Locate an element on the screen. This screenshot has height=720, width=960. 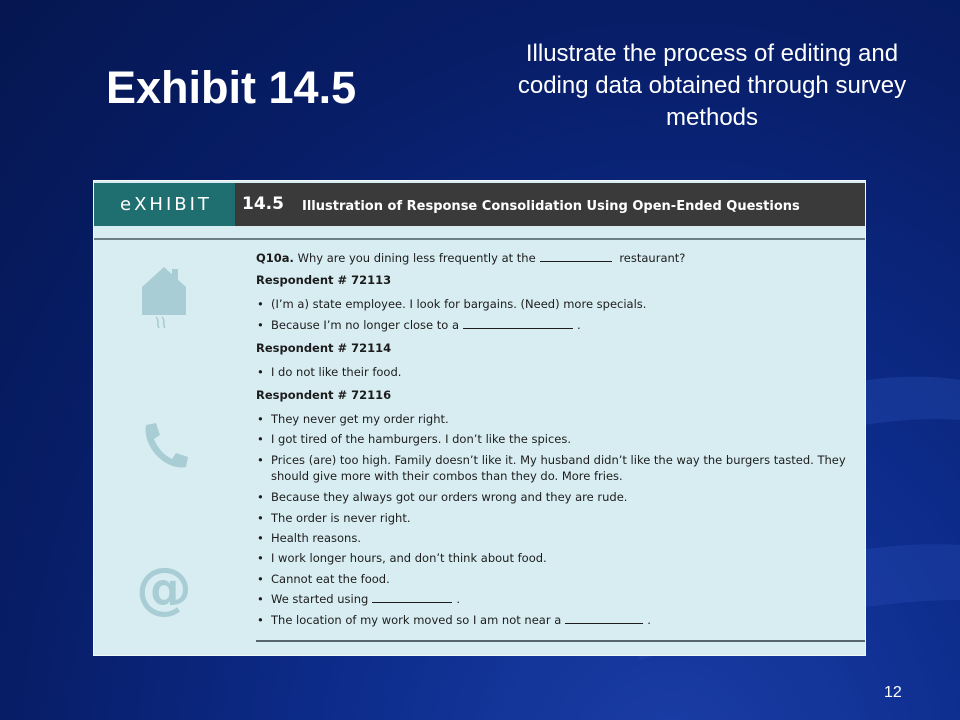
page-number: 12 is located at coordinates (893, 692).